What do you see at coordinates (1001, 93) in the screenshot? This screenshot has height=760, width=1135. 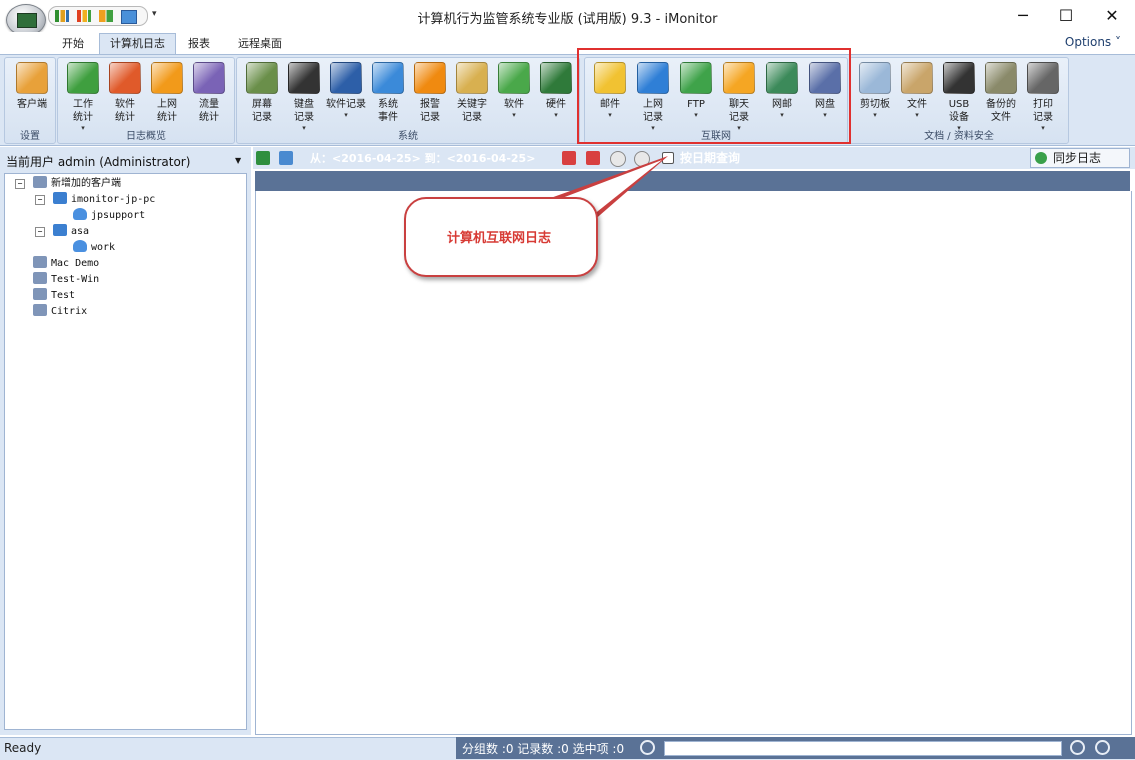 I see `ribbon-button-backup: 备份的 文件` at bounding box center [1001, 93].